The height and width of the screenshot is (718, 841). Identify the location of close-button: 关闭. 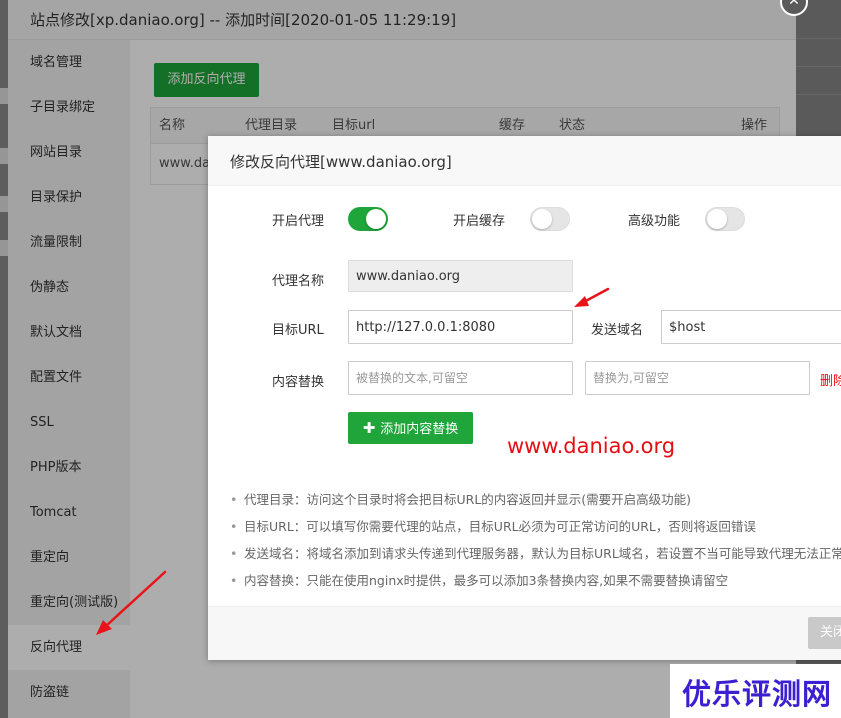
(824, 633).